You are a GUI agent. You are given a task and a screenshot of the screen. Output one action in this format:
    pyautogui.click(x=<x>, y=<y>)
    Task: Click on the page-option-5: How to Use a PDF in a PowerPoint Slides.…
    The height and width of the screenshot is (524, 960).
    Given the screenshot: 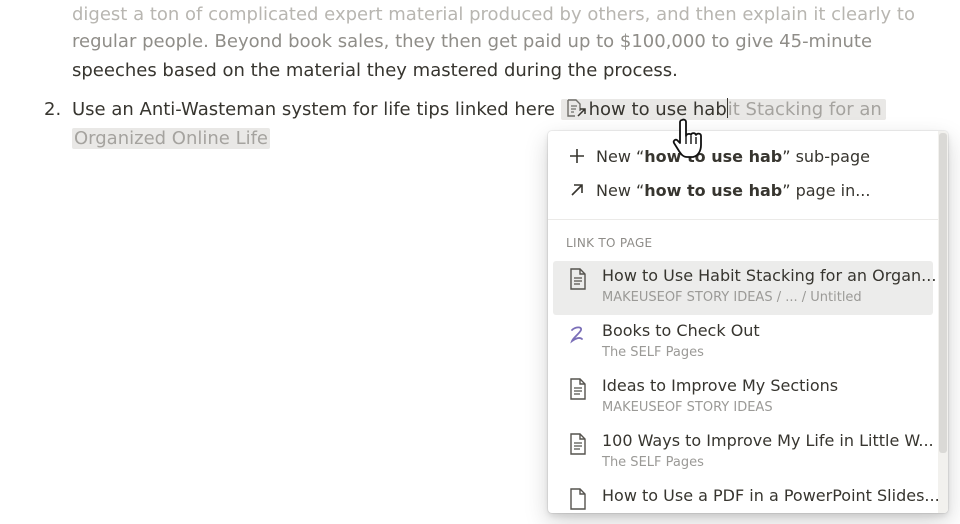 What is the action you would take?
    pyautogui.click(x=746, y=497)
    